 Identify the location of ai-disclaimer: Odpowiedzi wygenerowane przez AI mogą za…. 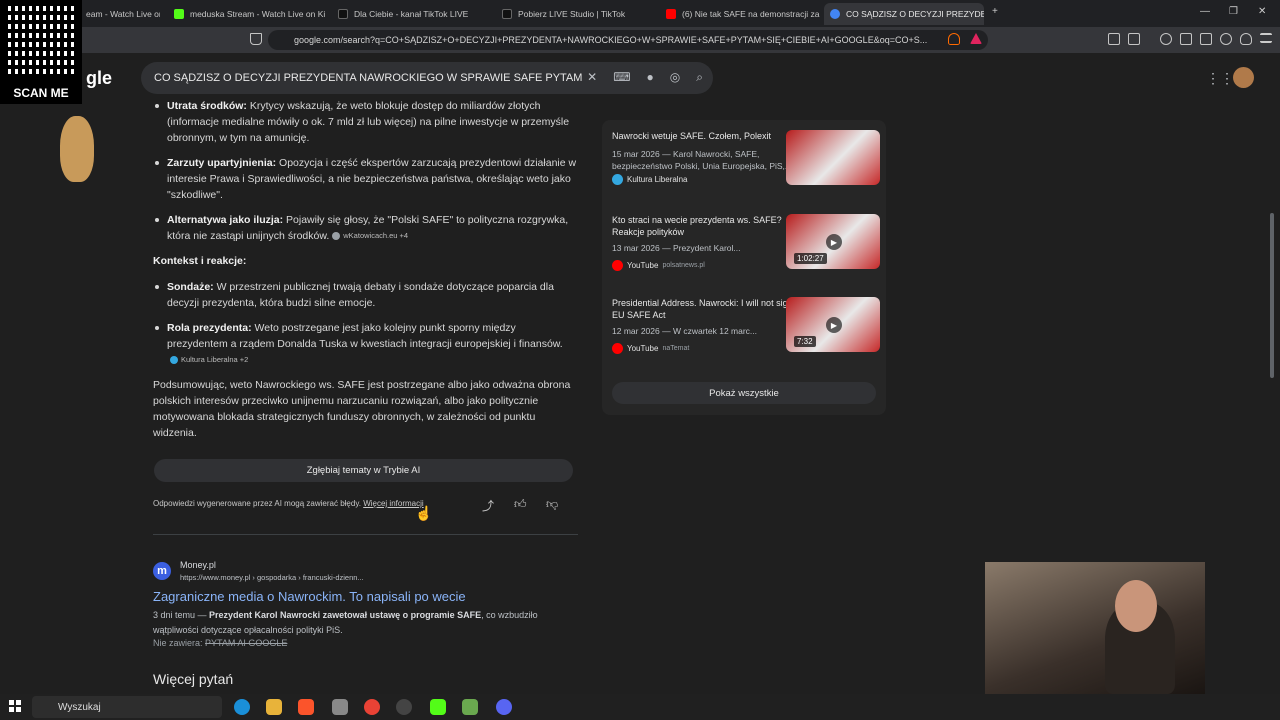
(288, 503).